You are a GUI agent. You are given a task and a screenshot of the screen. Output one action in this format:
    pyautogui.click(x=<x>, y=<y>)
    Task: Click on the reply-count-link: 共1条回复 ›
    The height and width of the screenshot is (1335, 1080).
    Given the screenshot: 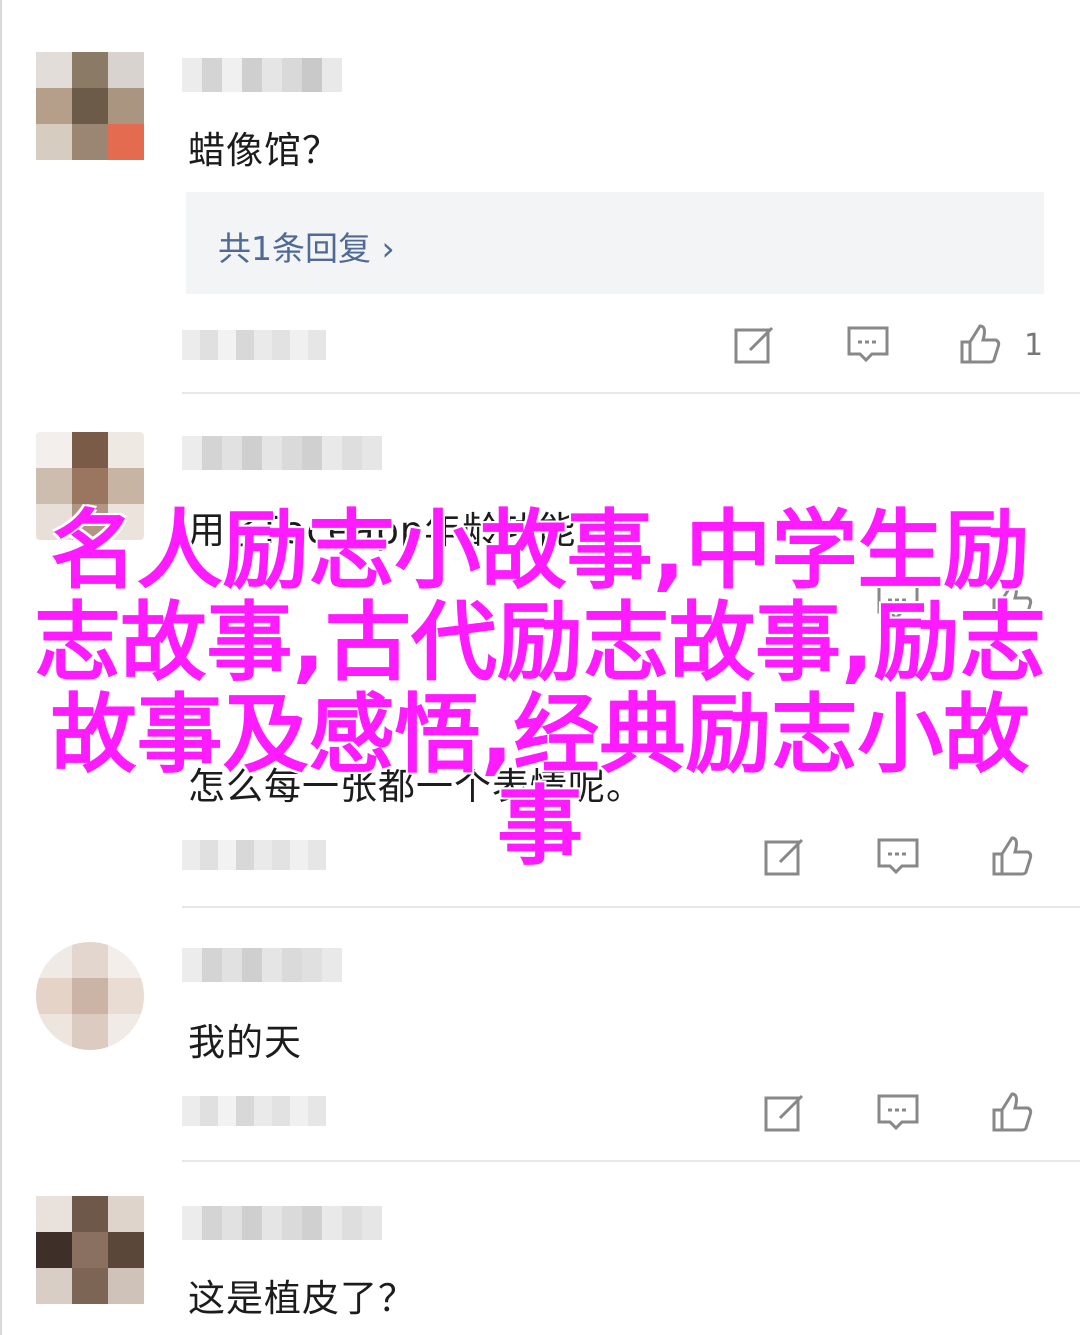 What is the action you would take?
    pyautogui.click(x=306, y=246)
    